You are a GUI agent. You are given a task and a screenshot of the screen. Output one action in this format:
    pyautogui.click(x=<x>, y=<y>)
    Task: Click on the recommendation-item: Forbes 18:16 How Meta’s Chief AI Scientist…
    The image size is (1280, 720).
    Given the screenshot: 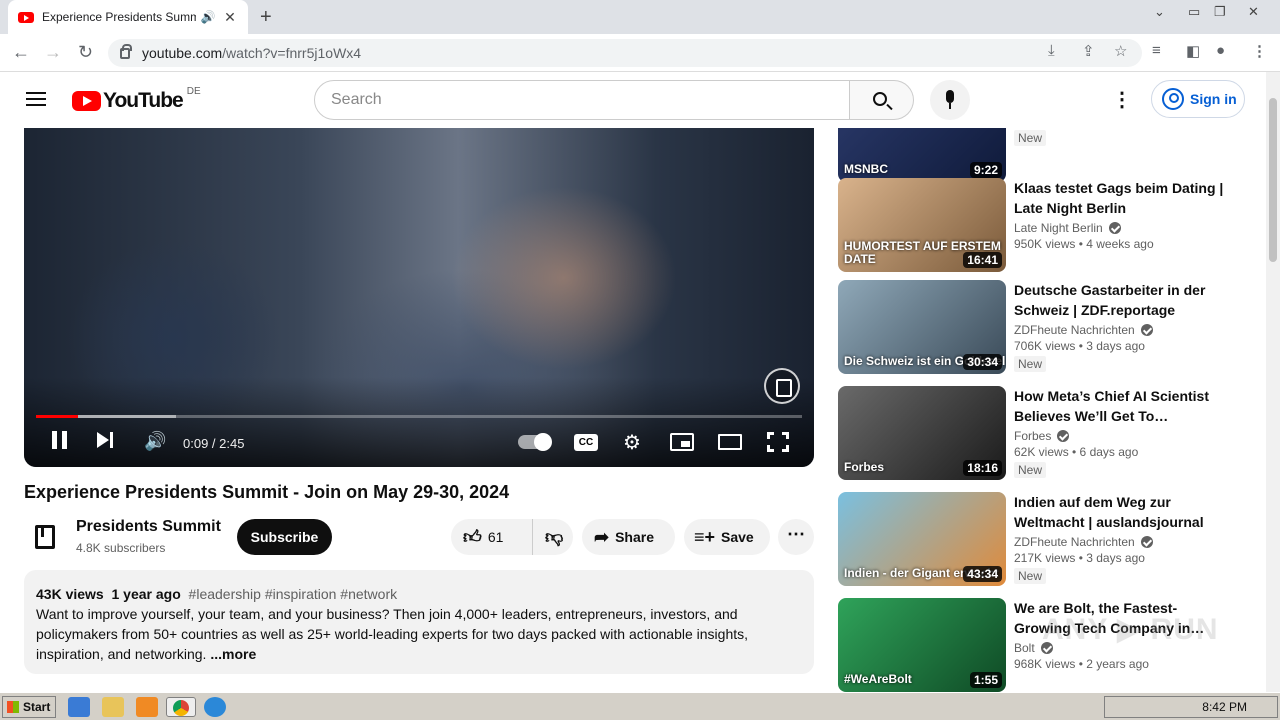 What is the action you would take?
    pyautogui.click(x=1048, y=433)
    